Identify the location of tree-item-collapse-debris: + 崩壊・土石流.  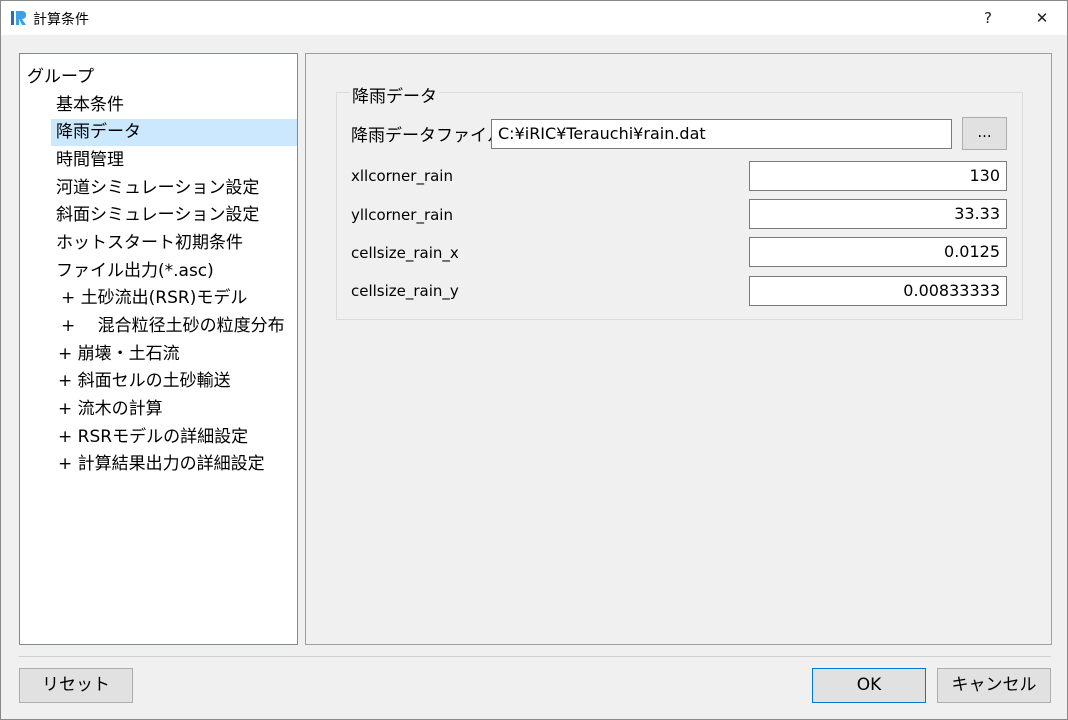
(119, 354).